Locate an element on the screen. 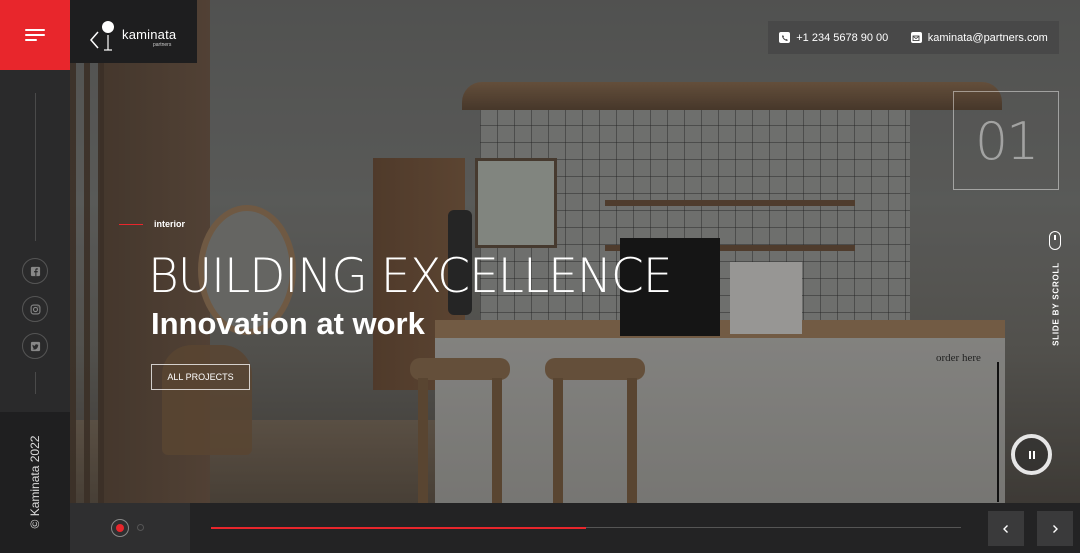 This screenshot has width=1080, height=553. progress-track is located at coordinates (586, 527).